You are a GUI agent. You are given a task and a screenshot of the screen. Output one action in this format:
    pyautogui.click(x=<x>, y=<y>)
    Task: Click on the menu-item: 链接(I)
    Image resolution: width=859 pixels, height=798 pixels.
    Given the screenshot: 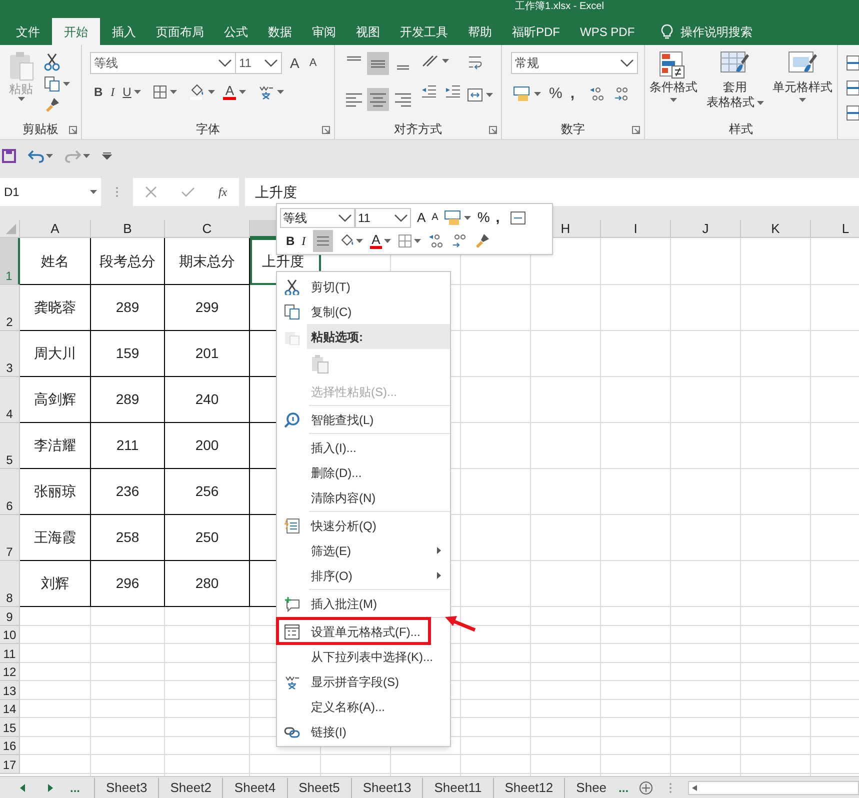 What is the action you would take?
    pyautogui.click(x=328, y=731)
    